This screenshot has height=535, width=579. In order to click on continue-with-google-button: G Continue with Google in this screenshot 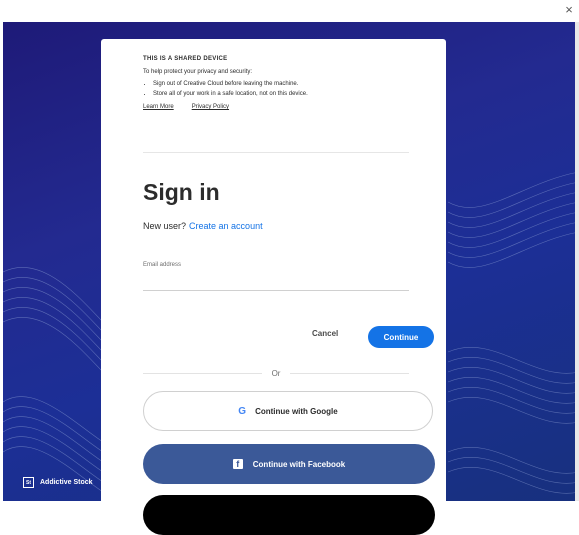, I will do `click(288, 411)`.